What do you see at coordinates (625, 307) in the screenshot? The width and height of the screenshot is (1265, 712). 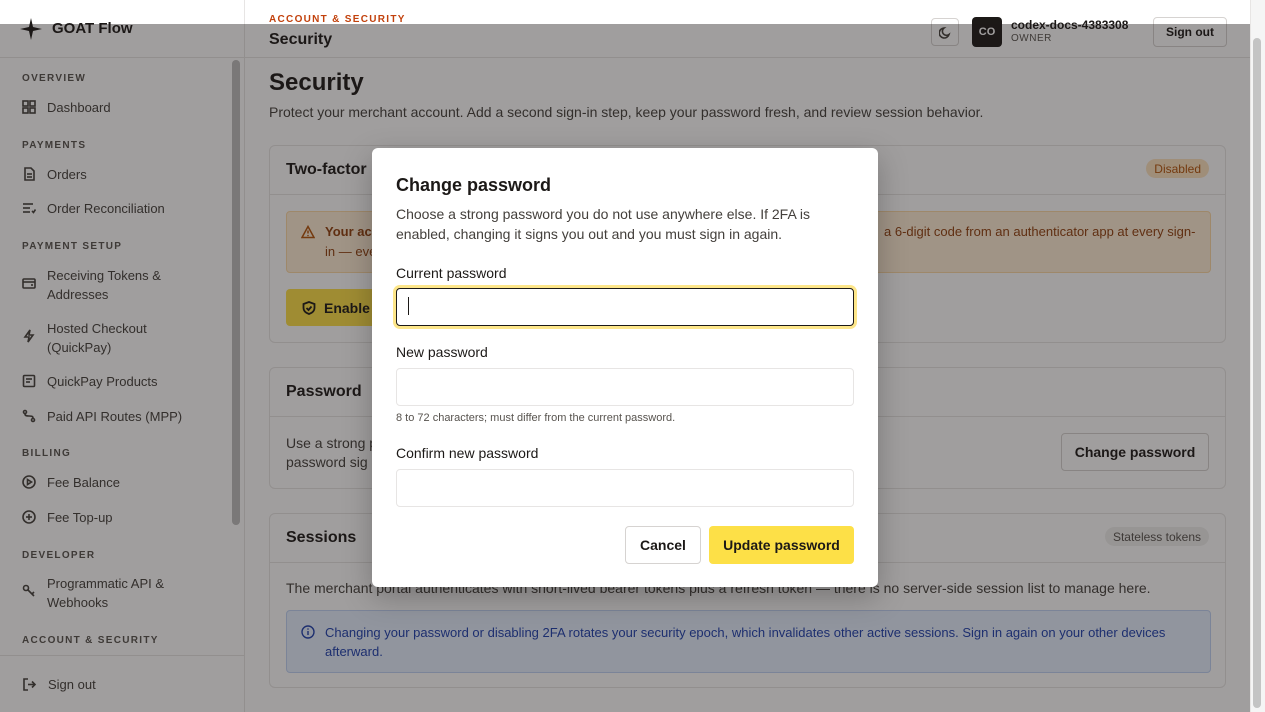 I see `current-password-input` at bounding box center [625, 307].